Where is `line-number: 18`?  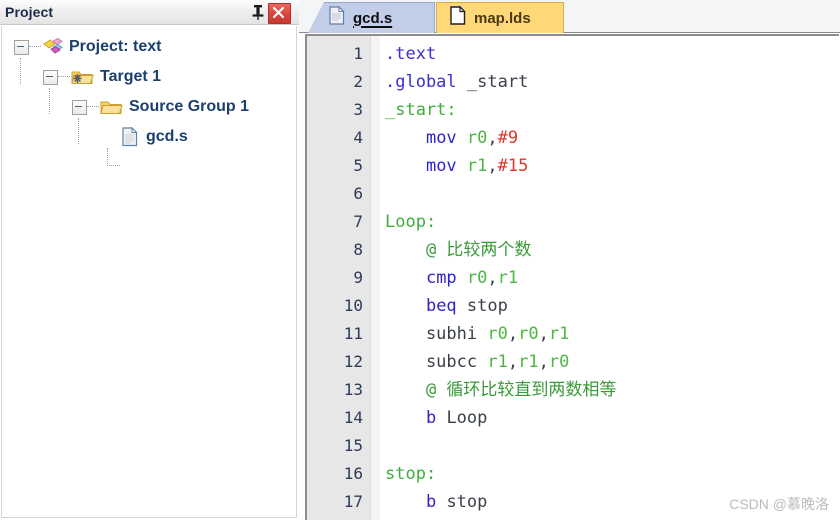
line-number: 18 is located at coordinates (335, 518).